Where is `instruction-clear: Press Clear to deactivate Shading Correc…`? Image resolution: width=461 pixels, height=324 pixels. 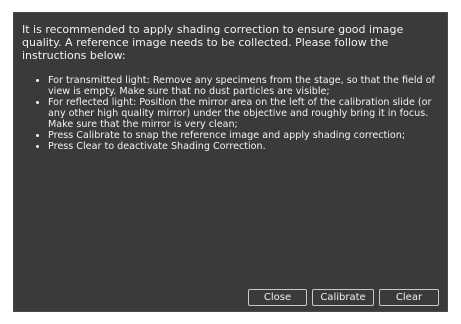 instruction-clear: Press Clear to deactivate Shading Correc… is located at coordinates (248, 146).